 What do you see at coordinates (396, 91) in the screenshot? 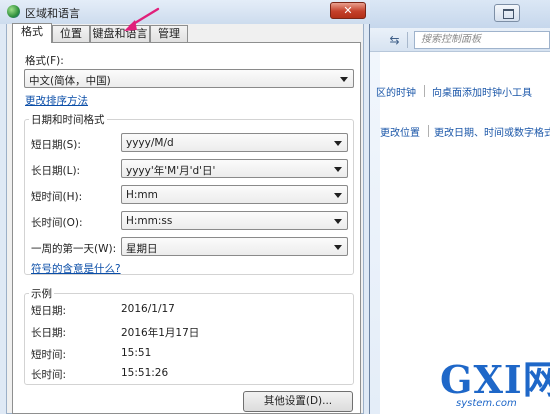
I see `clock-link: 区的时钟` at bounding box center [396, 91].